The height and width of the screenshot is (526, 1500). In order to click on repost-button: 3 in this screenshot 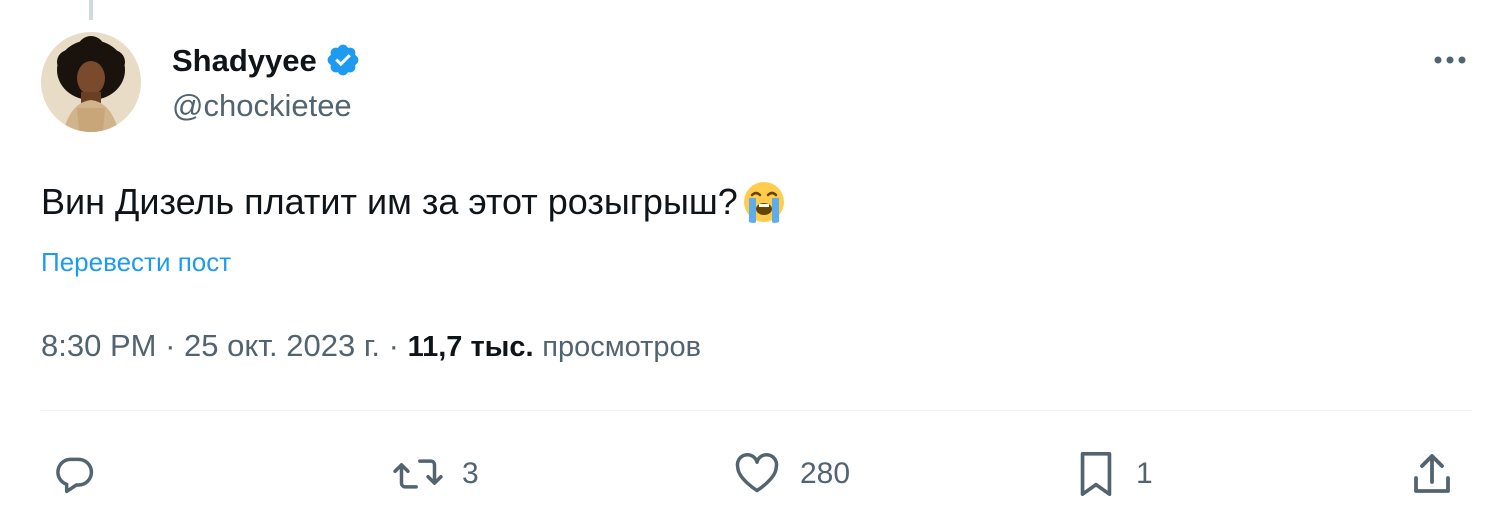, I will do `click(435, 474)`.